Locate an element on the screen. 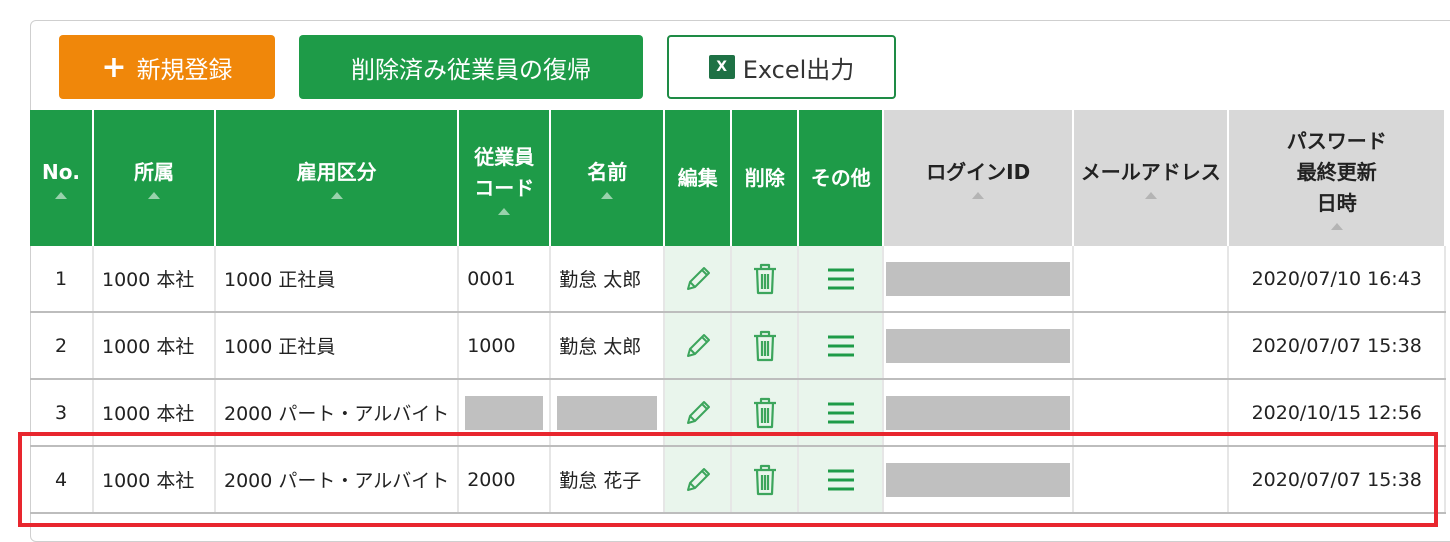 Image resolution: width=1450 pixels, height=542 pixels. col-header-no: No. is located at coordinates (62, 178).